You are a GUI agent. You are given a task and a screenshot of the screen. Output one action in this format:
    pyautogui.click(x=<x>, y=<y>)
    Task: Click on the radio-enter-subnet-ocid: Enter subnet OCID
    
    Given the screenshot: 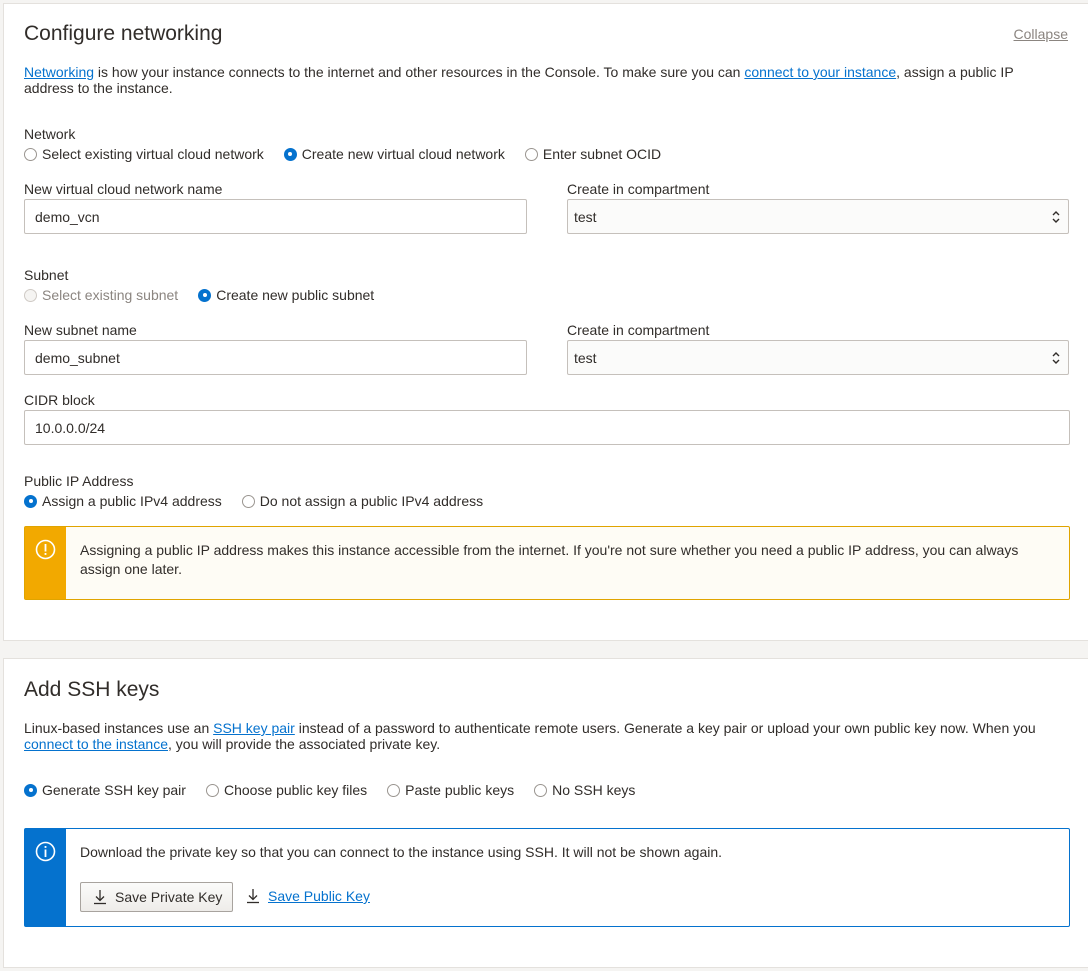 What is the action you would take?
    pyautogui.click(x=593, y=154)
    